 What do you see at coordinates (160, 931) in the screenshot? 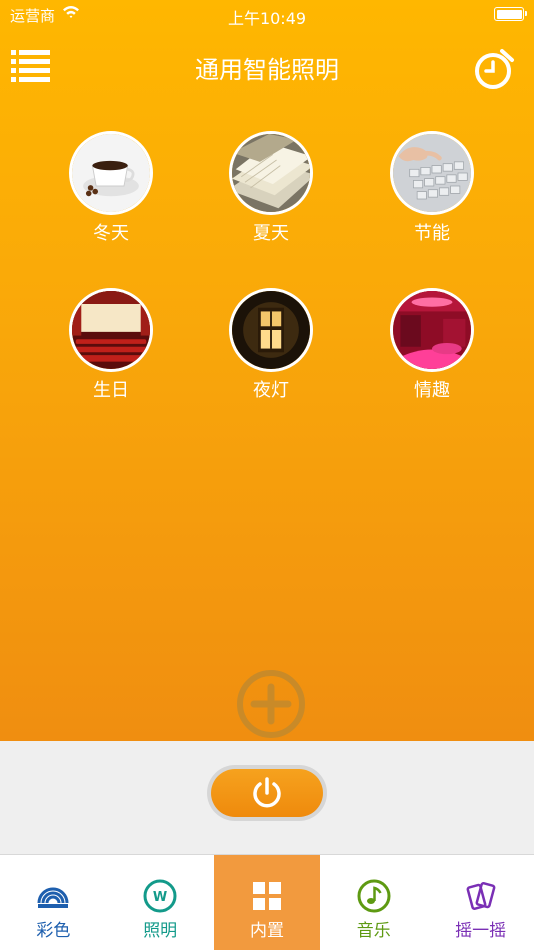
I see `tab-label: 照明` at bounding box center [160, 931].